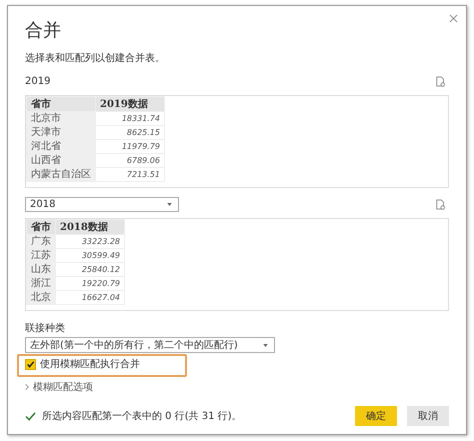  Describe the element at coordinates (27, 387) in the screenshot. I see `chevron-icon` at that location.